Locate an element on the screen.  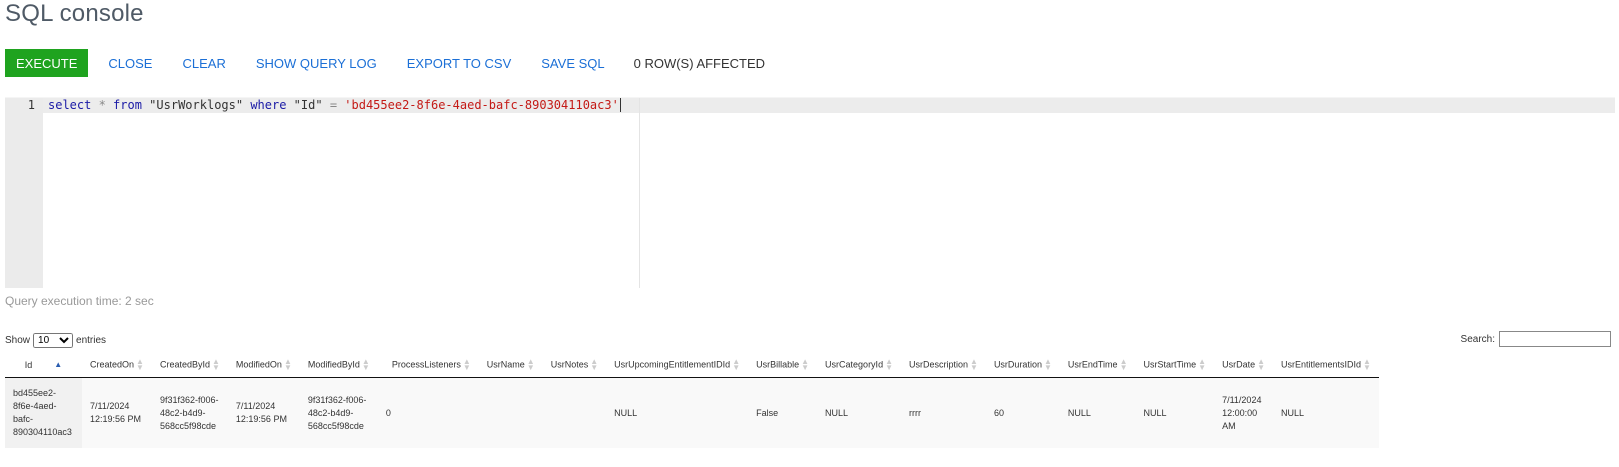
cell-usrname is located at coordinates (511, 413).